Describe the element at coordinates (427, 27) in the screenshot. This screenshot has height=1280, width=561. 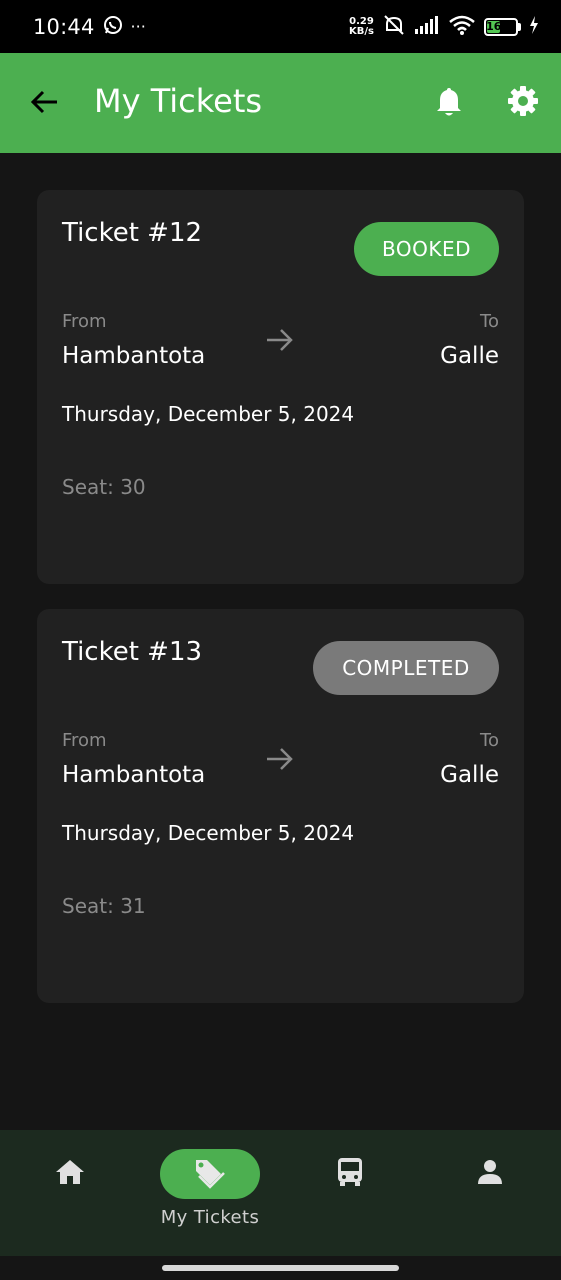
I see `signal-icon` at that location.